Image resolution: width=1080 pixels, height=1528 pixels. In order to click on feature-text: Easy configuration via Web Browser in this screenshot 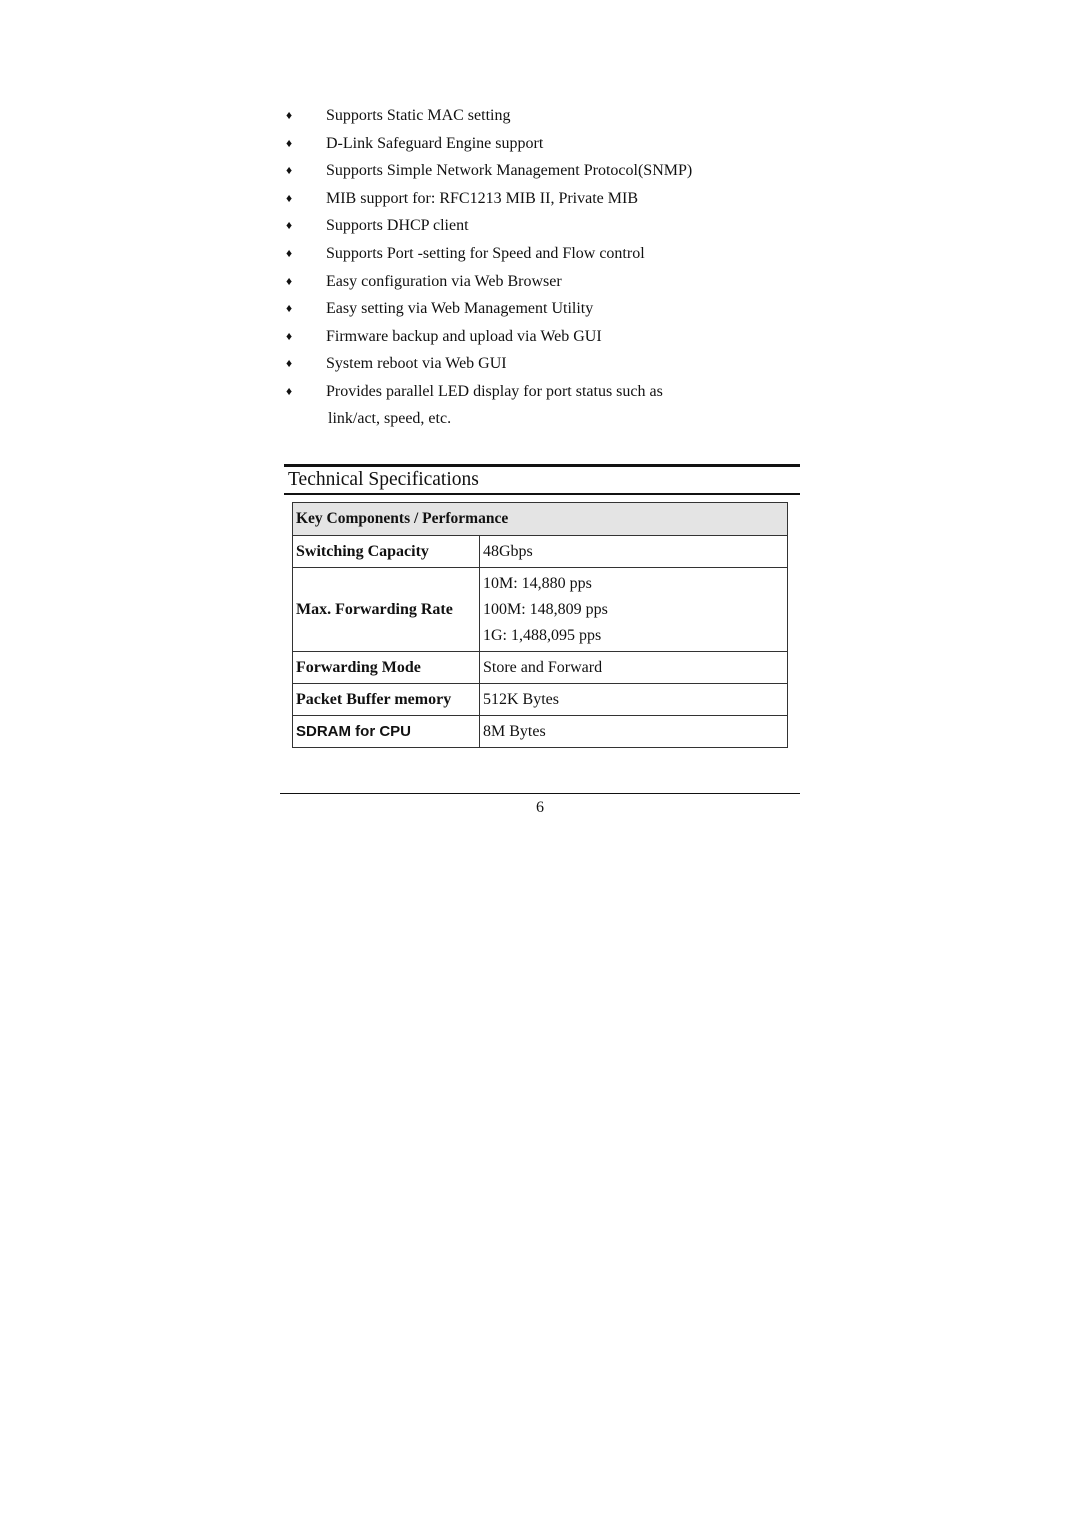, I will do `click(444, 281)`.